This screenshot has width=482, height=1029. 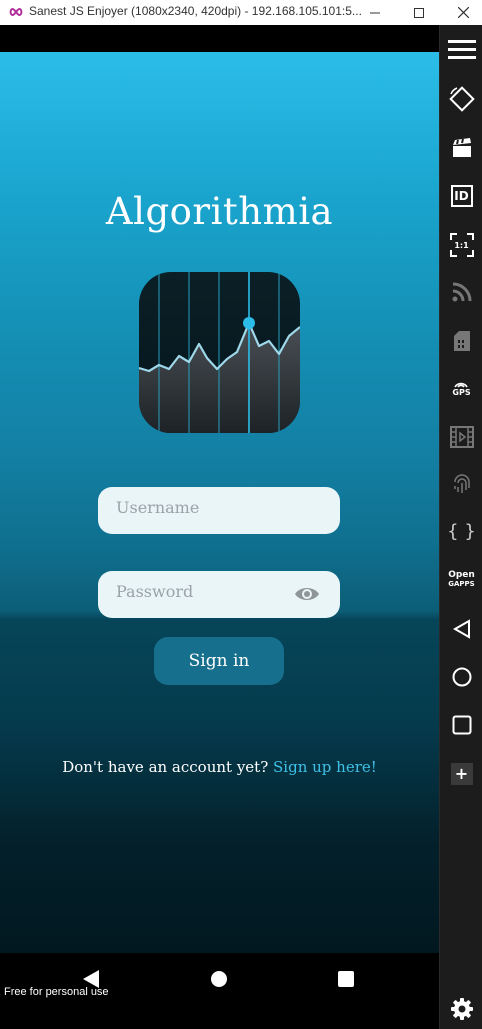 I want to click on sidebar-home-button, so click(x=461, y=677).